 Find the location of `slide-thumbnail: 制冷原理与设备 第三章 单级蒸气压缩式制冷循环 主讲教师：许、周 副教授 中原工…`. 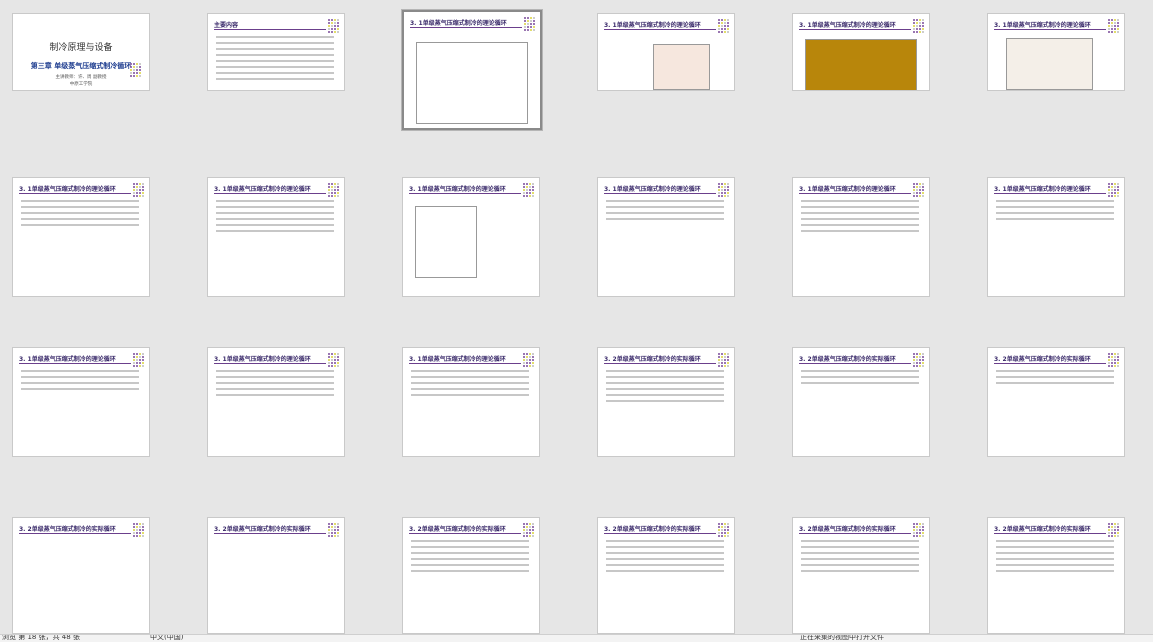

slide-thumbnail: 制冷原理与设备 第三章 单级蒸气压缩式制冷循环 主讲教师：许、周 副教授 中原工… is located at coordinates (81, 52).